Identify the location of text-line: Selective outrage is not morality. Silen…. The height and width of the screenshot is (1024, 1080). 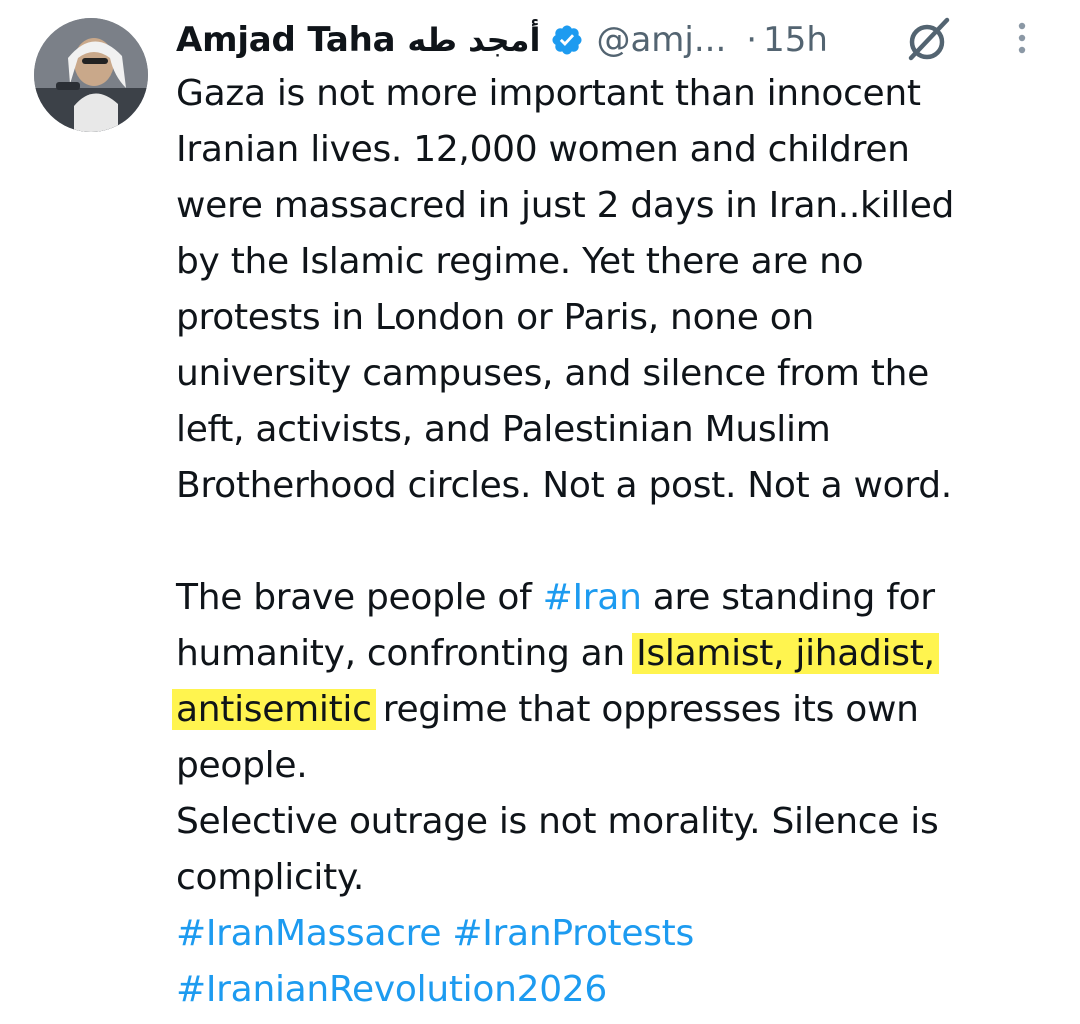
(557, 821).